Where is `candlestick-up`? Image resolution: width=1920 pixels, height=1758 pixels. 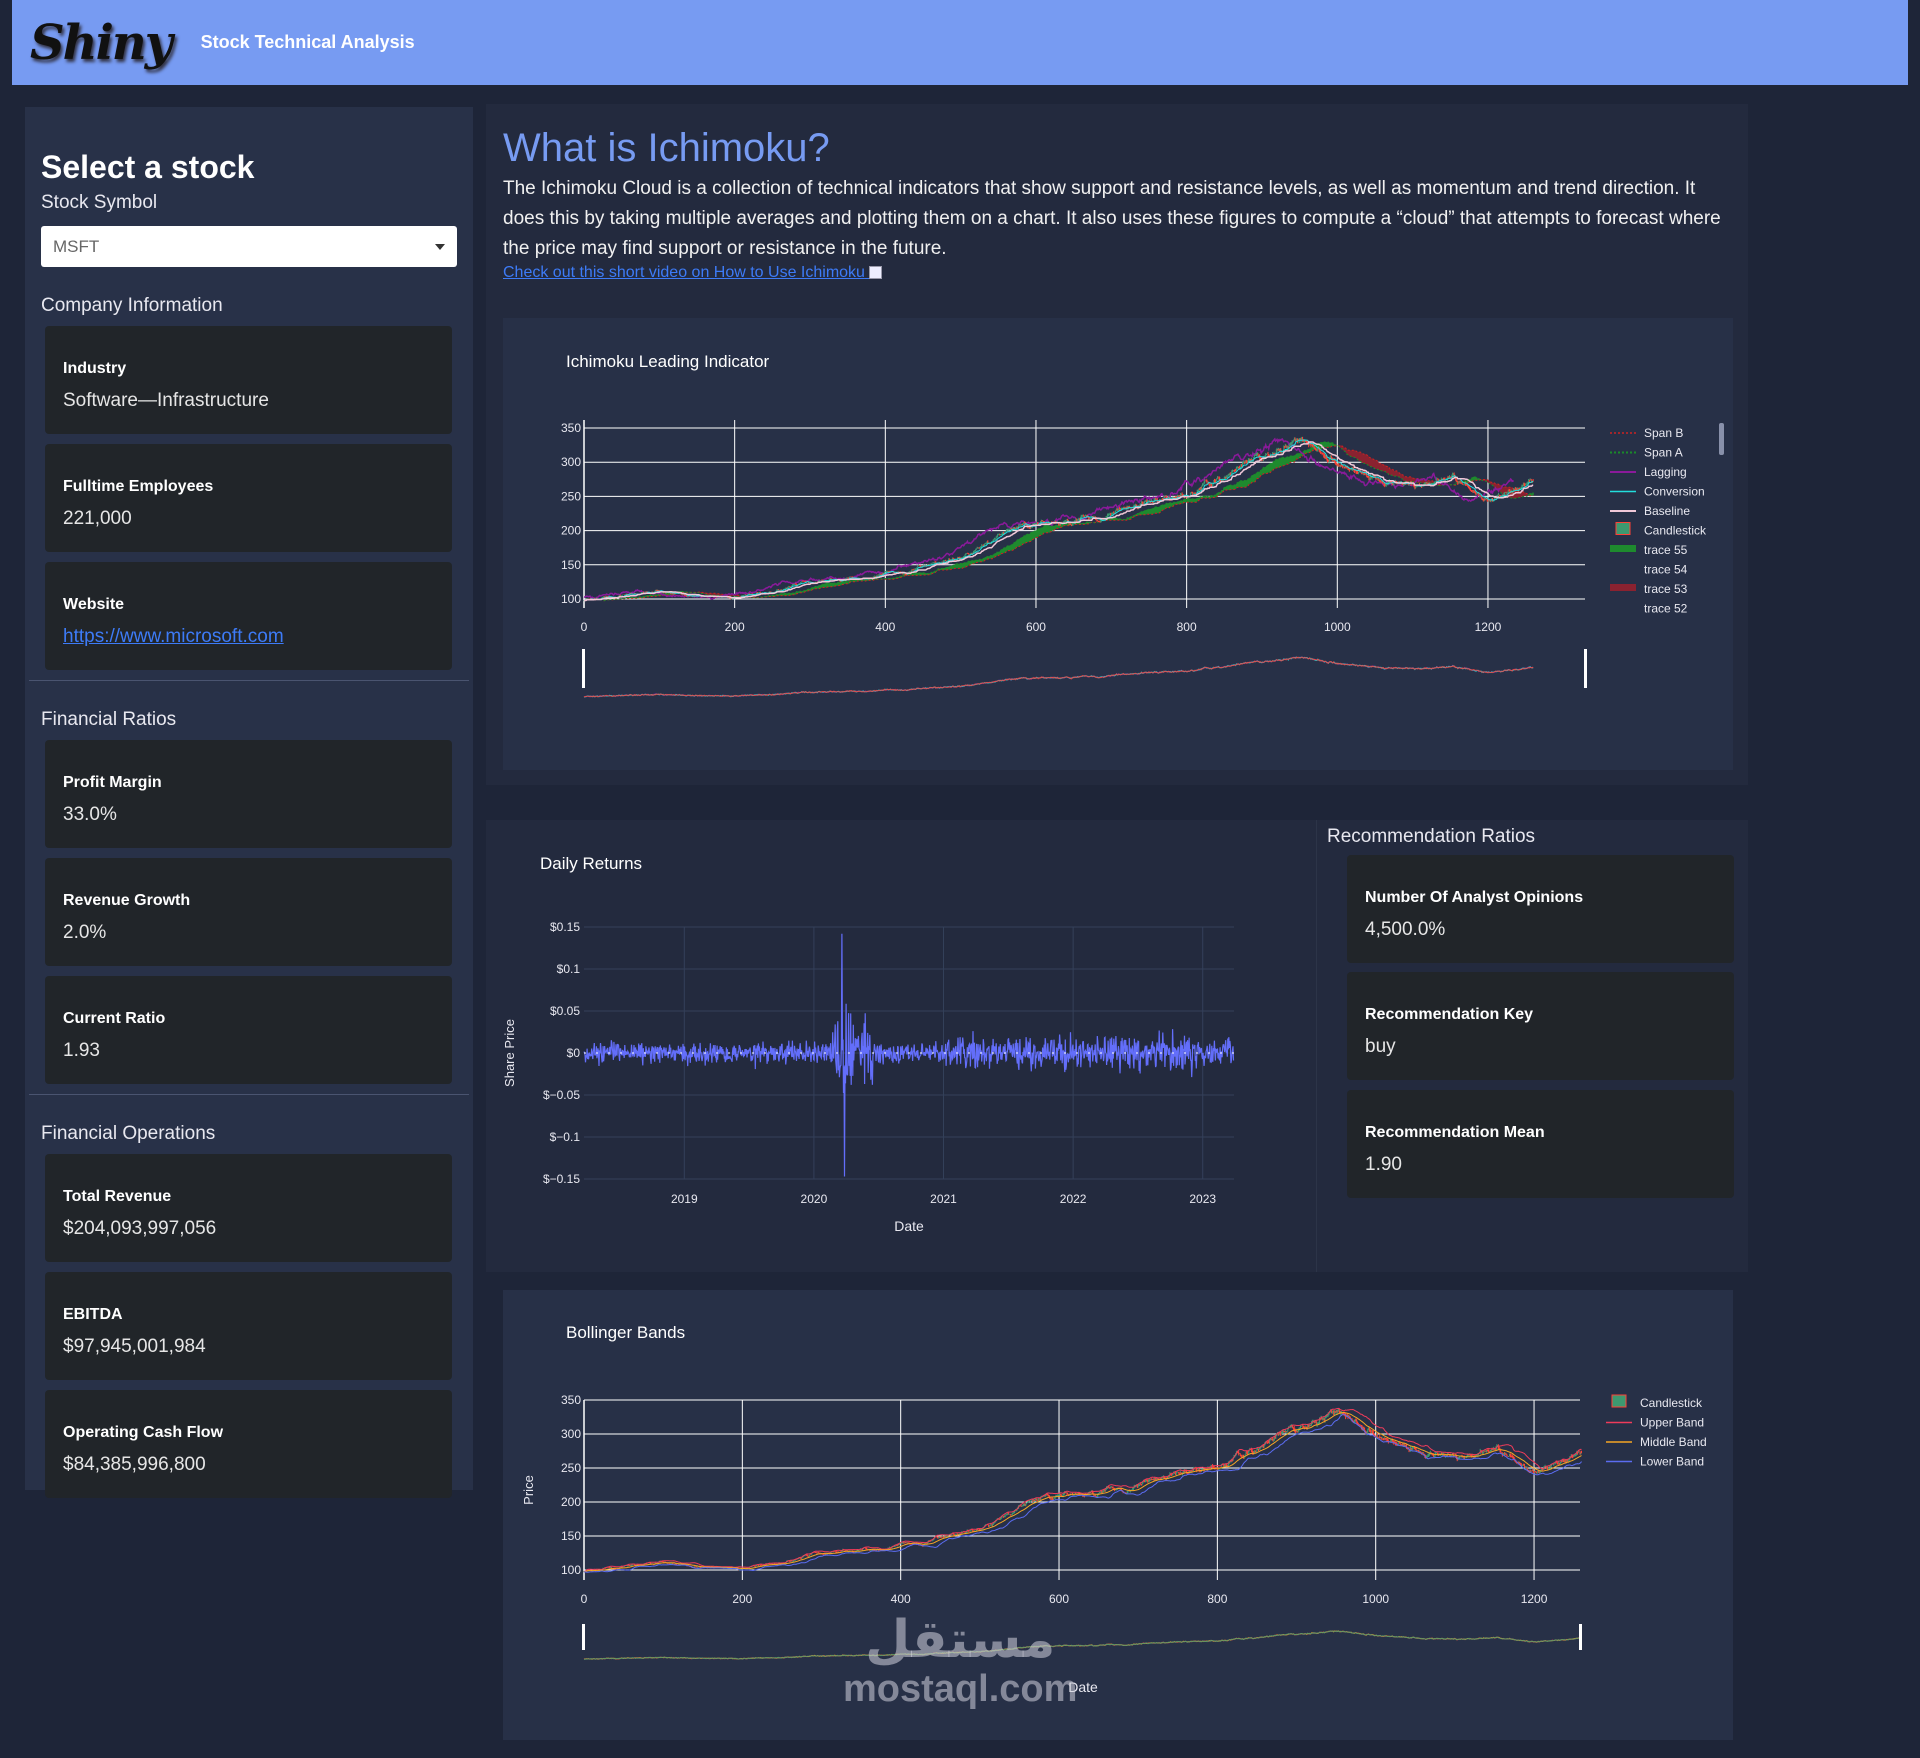
candlestick-up is located at coordinates (1082, 1490).